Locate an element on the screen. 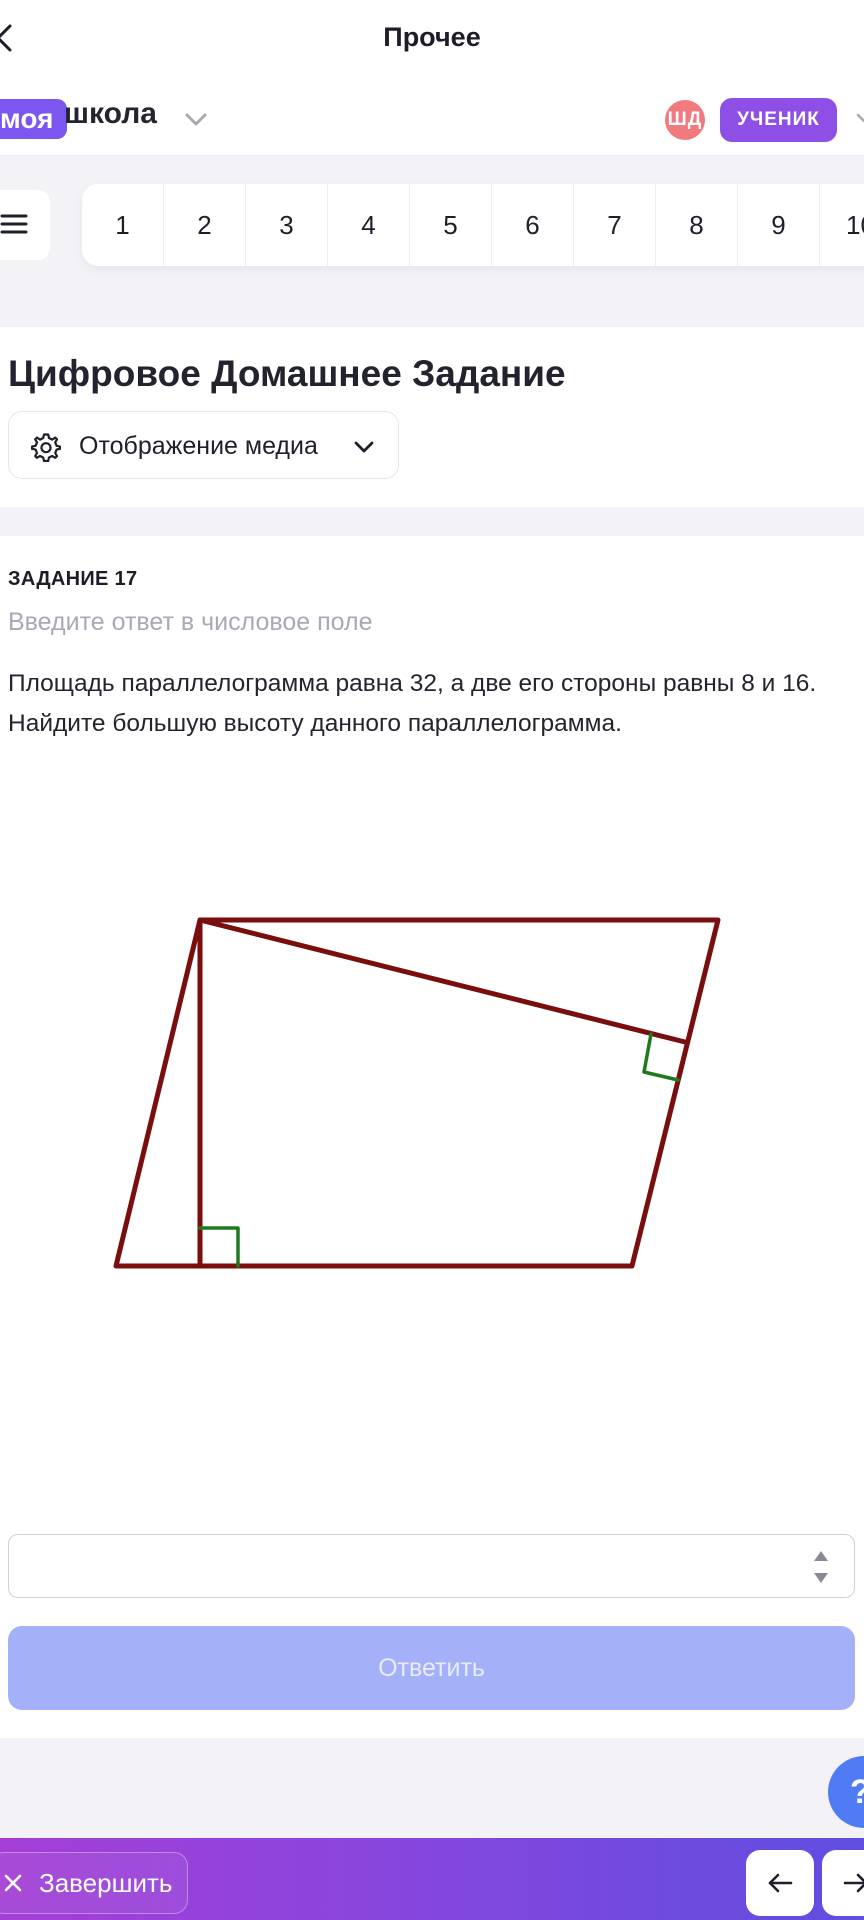 Image resolution: width=864 pixels, height=1920 pixels. media-select-label: Отображение медиа is located at coordinates (198, 446).